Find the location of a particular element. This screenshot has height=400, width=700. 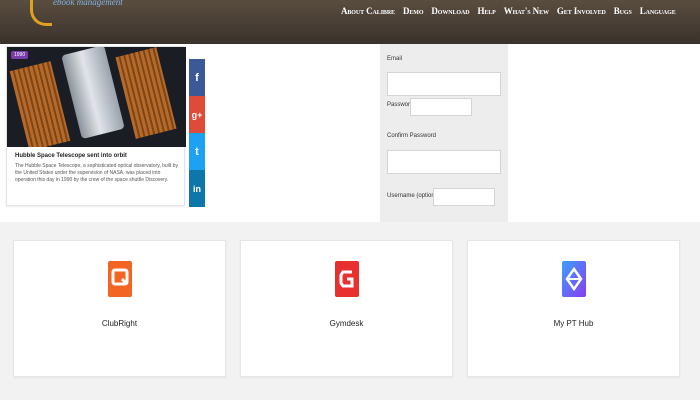

confirm-password-label: Confirm Password is located at coordinates (412, 136).